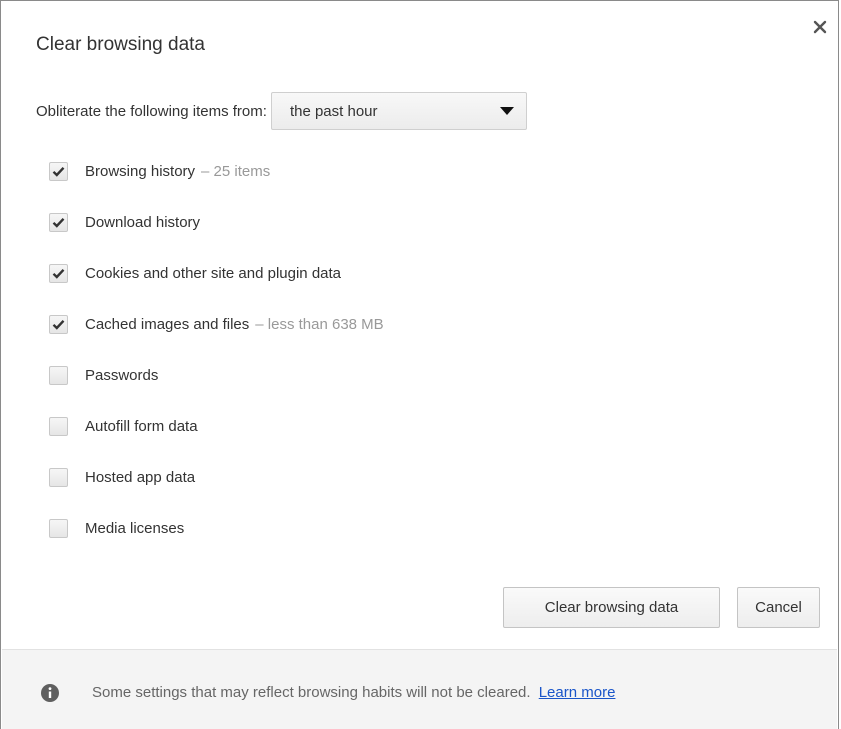  I want to click on option-note: – 25 items, so click(236, 171).